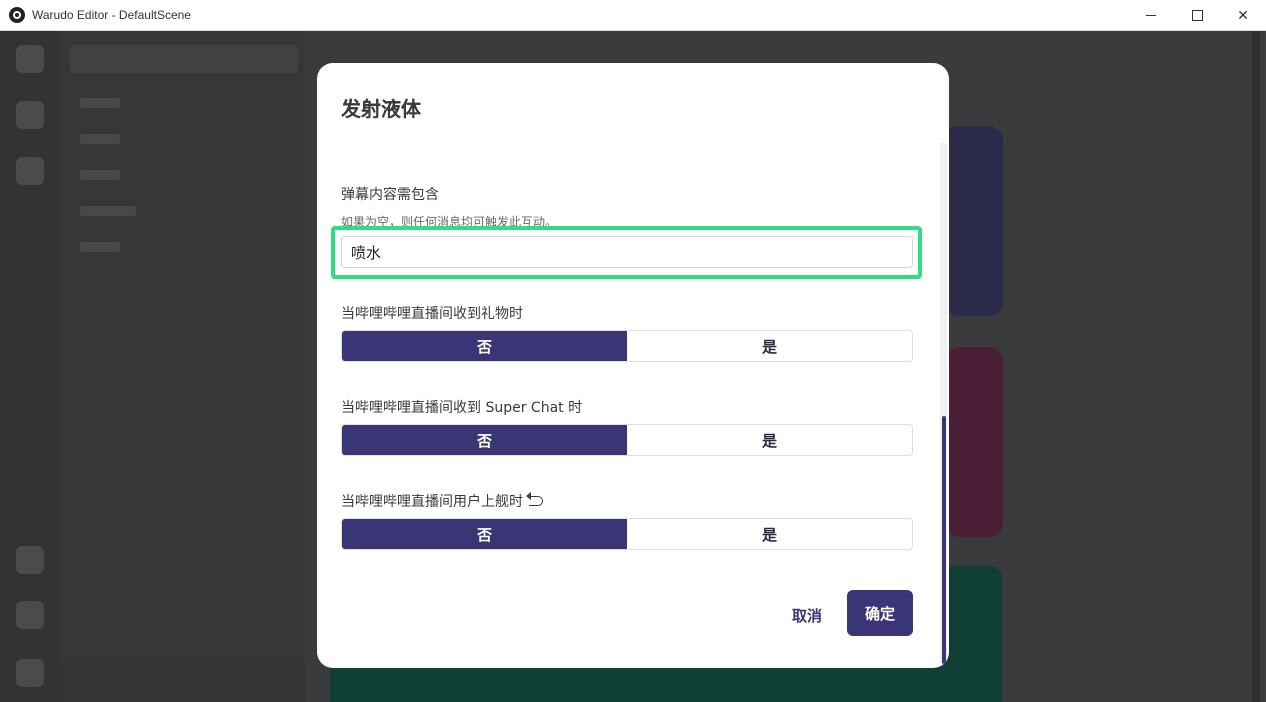  I want to click on cancel-button: 取消, so click(807, 615).